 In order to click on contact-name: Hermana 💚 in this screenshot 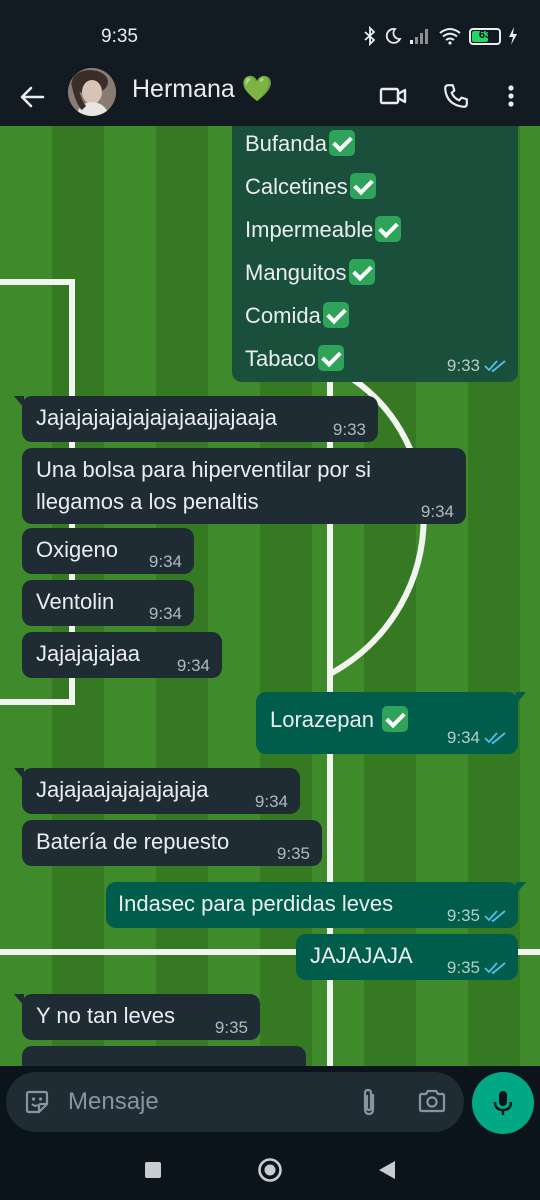, I will do `click(202, 89)`.